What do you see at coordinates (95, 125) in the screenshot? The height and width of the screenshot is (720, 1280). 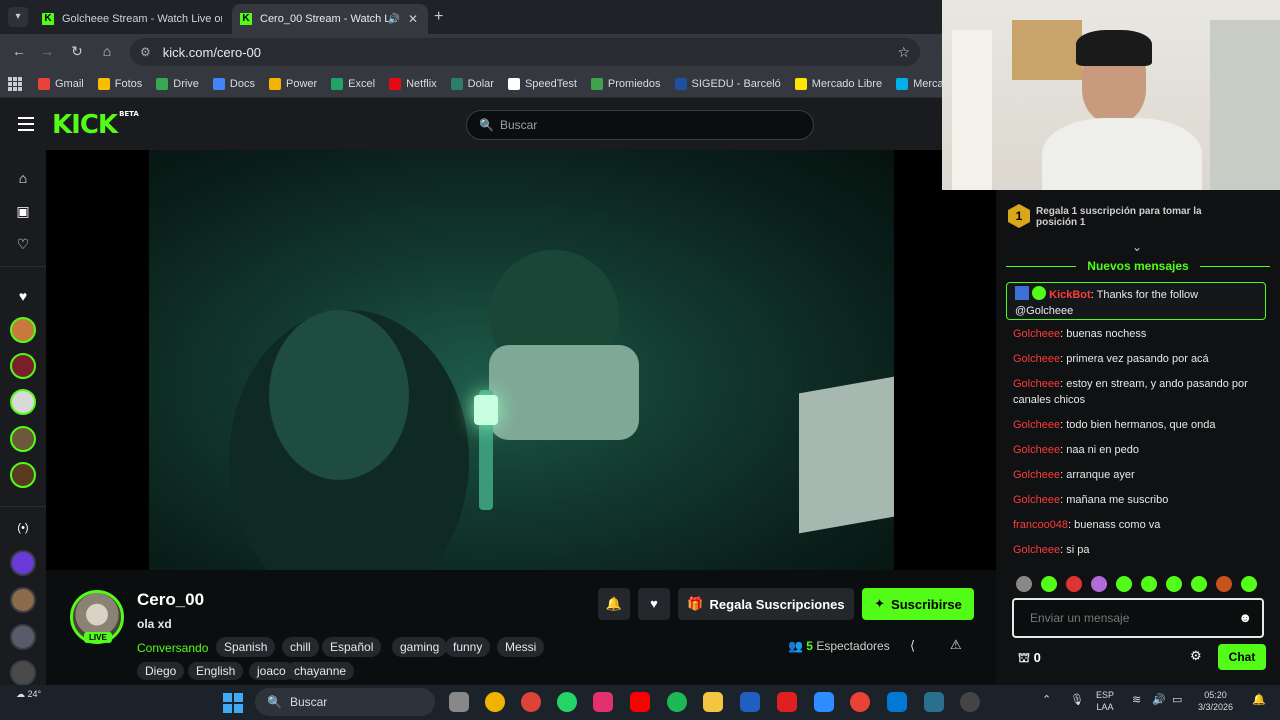 I see `kick-logo: KICK BETA` at bounding box center [95, 125].